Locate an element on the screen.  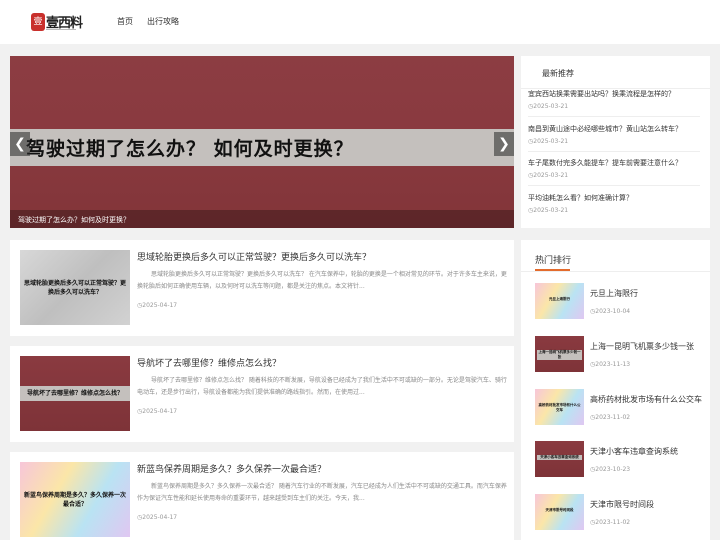
hot-item-thumbnail: 上海一昆明飞机票多少钱一张 is located at coordinates (559, 354).